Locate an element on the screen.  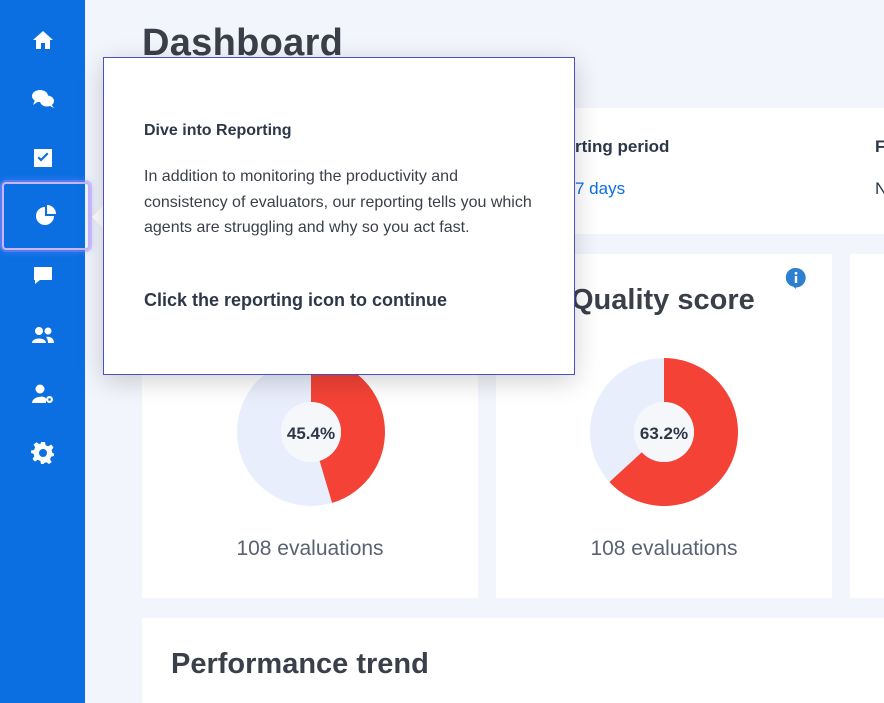
nav-home is located at coordinates (42, 40).